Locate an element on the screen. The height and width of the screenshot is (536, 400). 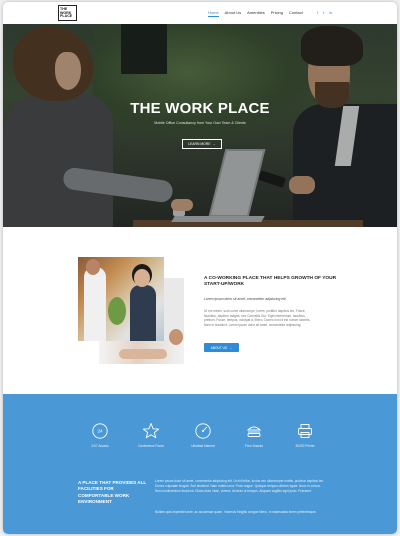
photo-man is located at coordinates (95, 304).